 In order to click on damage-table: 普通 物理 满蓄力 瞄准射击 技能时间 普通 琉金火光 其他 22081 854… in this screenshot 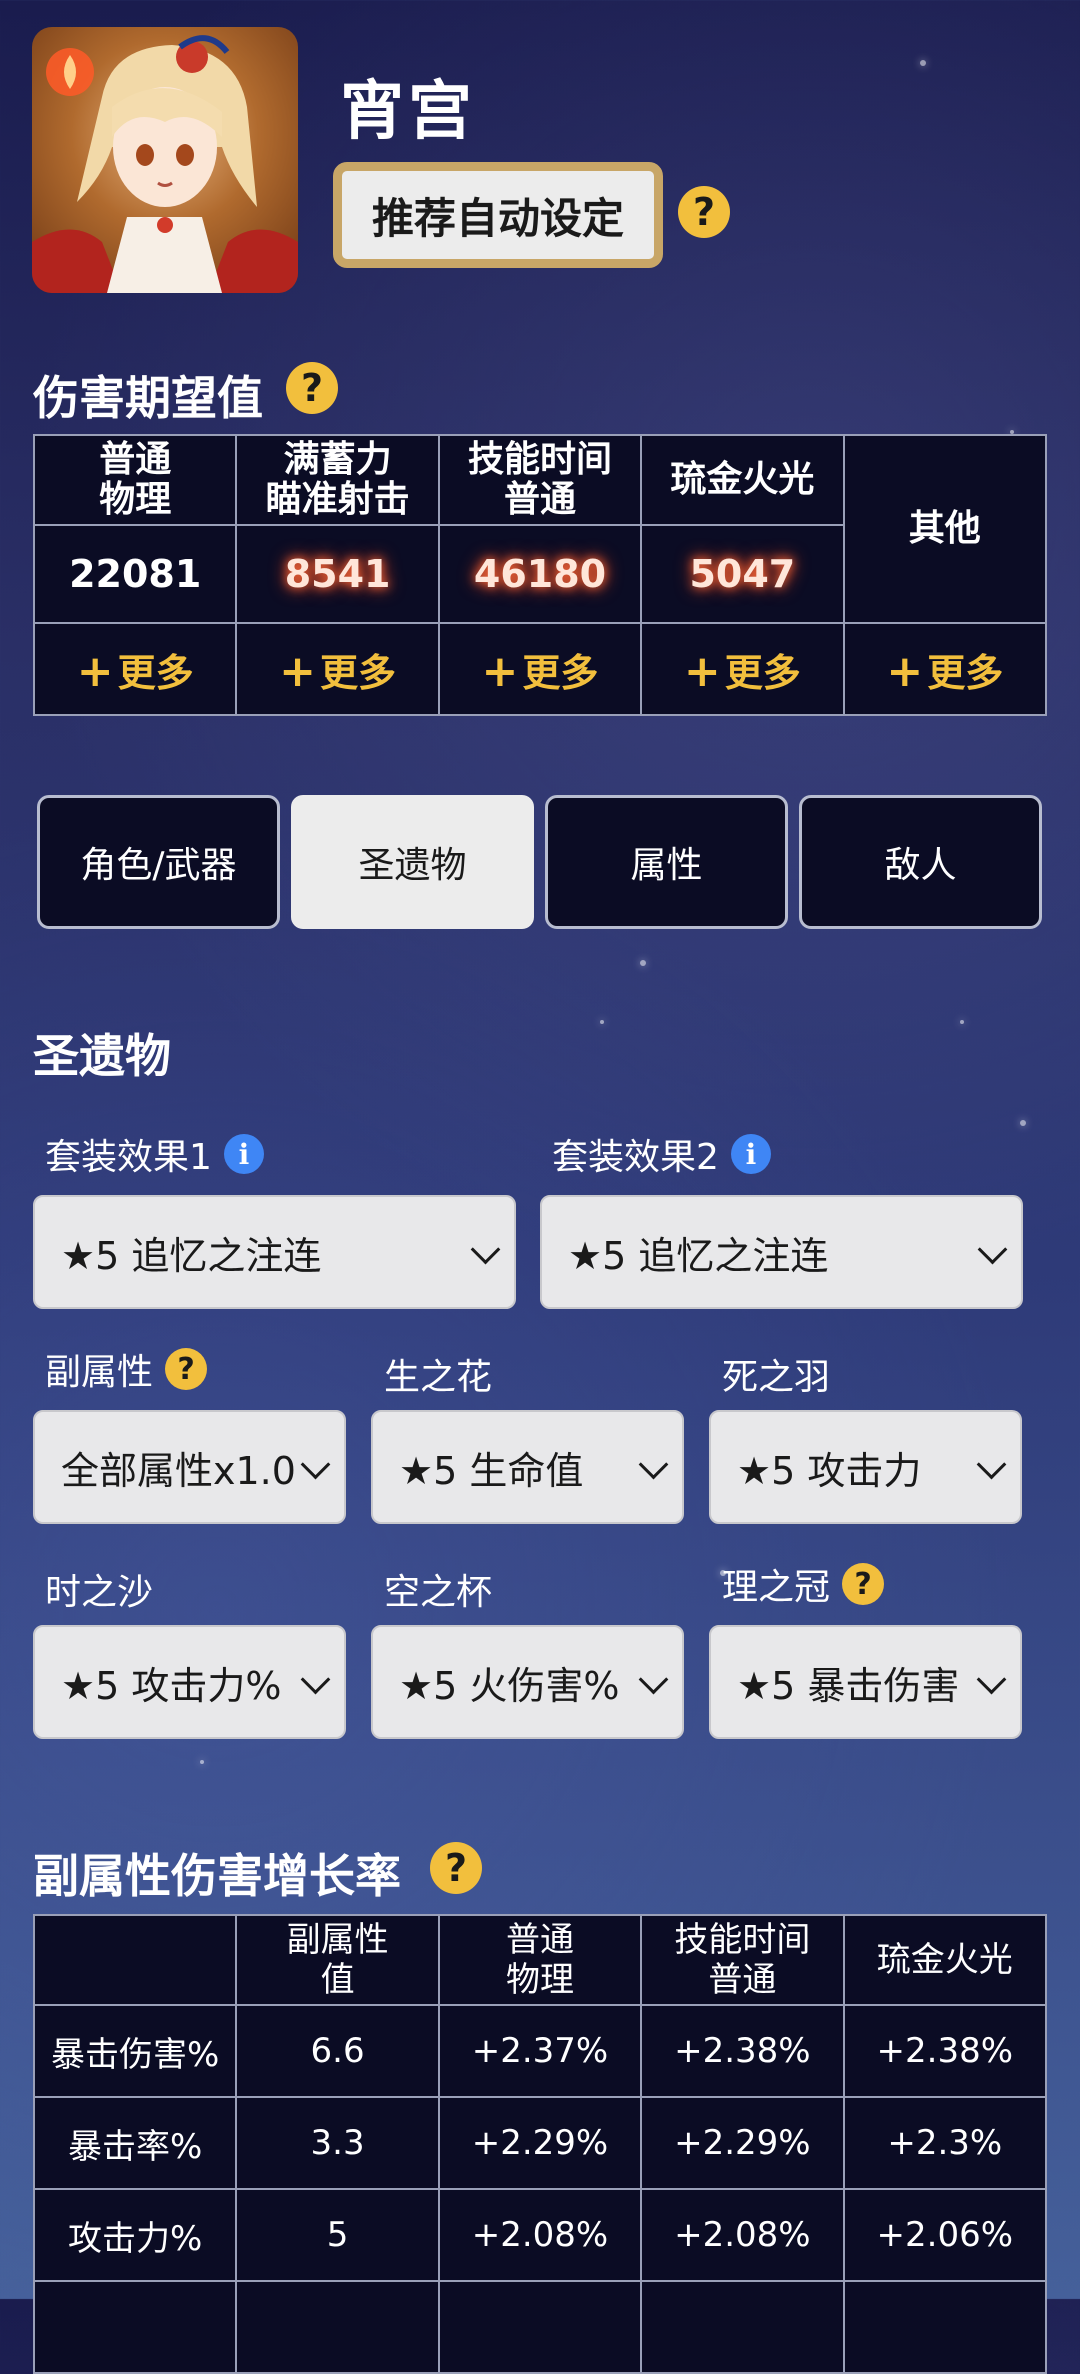, I will do `click(540, 575)`.